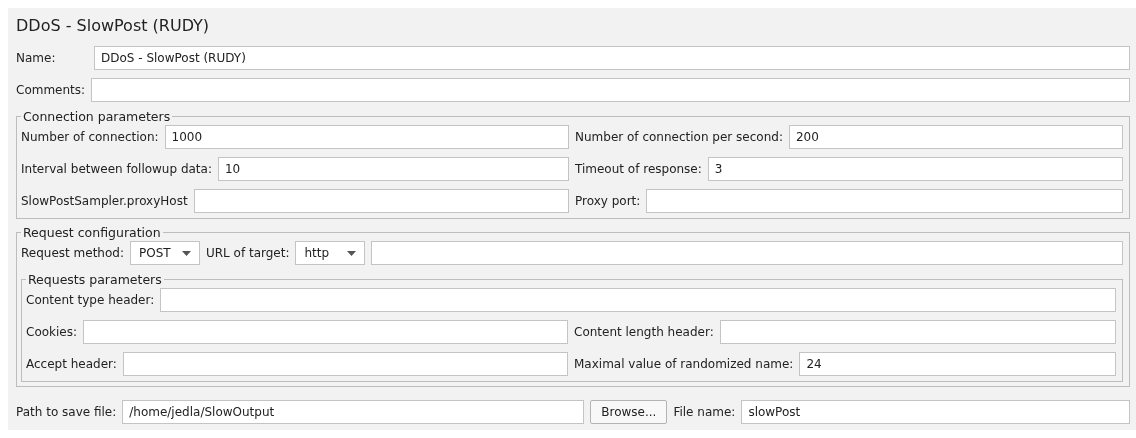  Describe the element at coordinates (71, 364) in the screenshot. I see `field-label: Accept header:` at that location.